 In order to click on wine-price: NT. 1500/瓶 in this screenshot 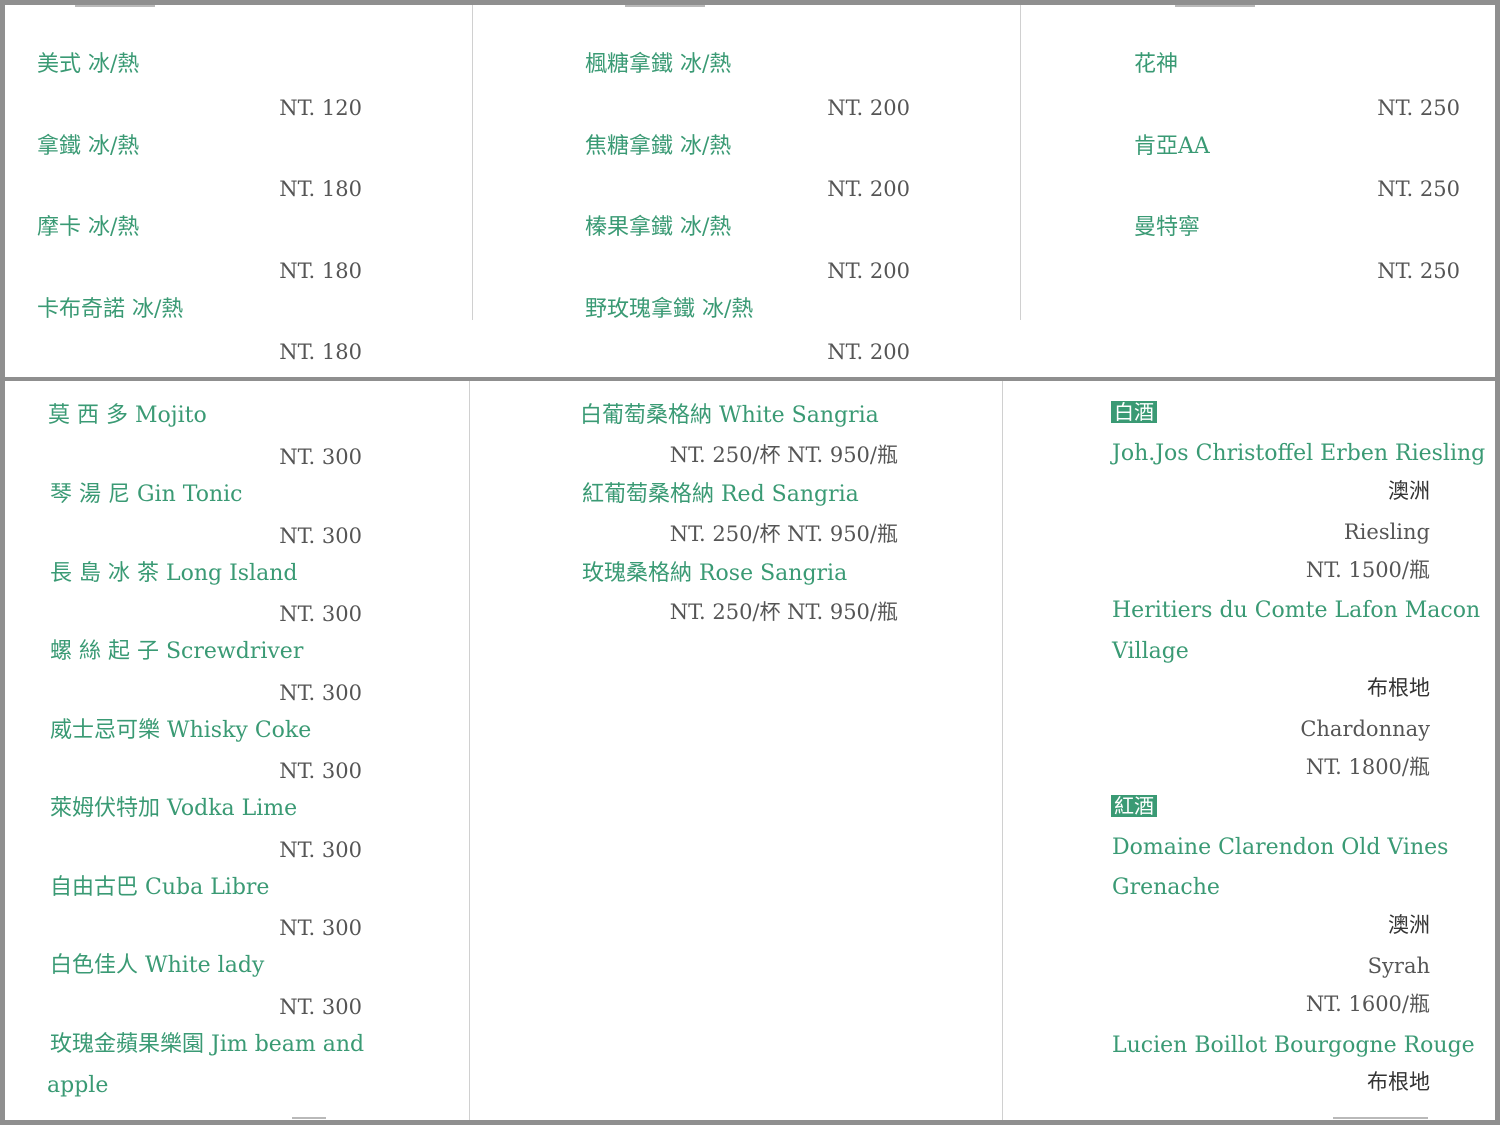, I will do `click(1367, 570)`.